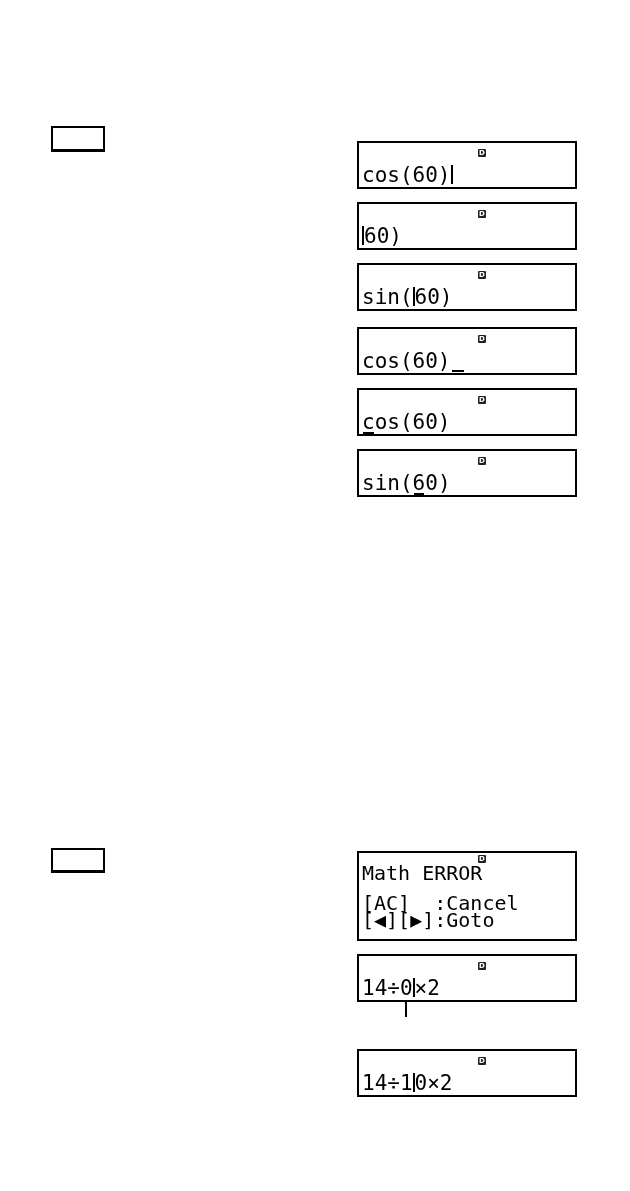 The width and height of the screenshot is (630, 1191). Describe the element at coordinates (423, 873) in the screenshot. I see `error-message: Math ERROR` at that location.